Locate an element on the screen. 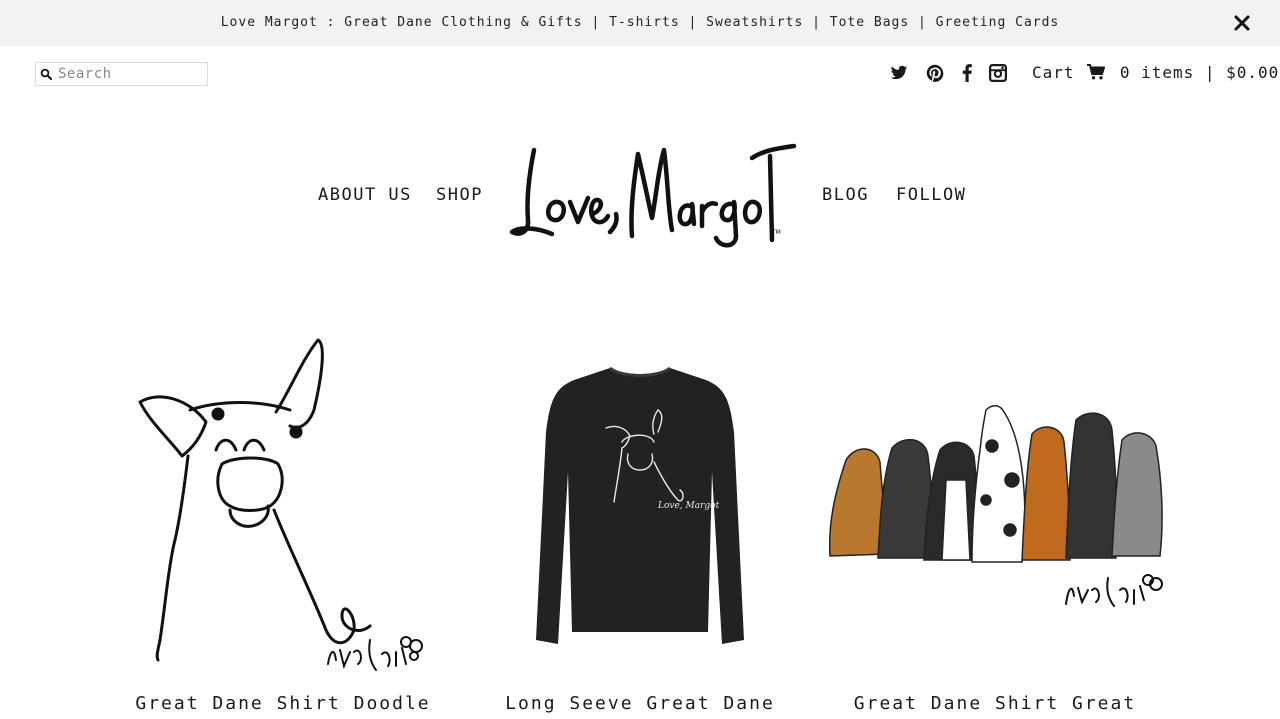  cart-icon is located at coordinates (1096, 72).